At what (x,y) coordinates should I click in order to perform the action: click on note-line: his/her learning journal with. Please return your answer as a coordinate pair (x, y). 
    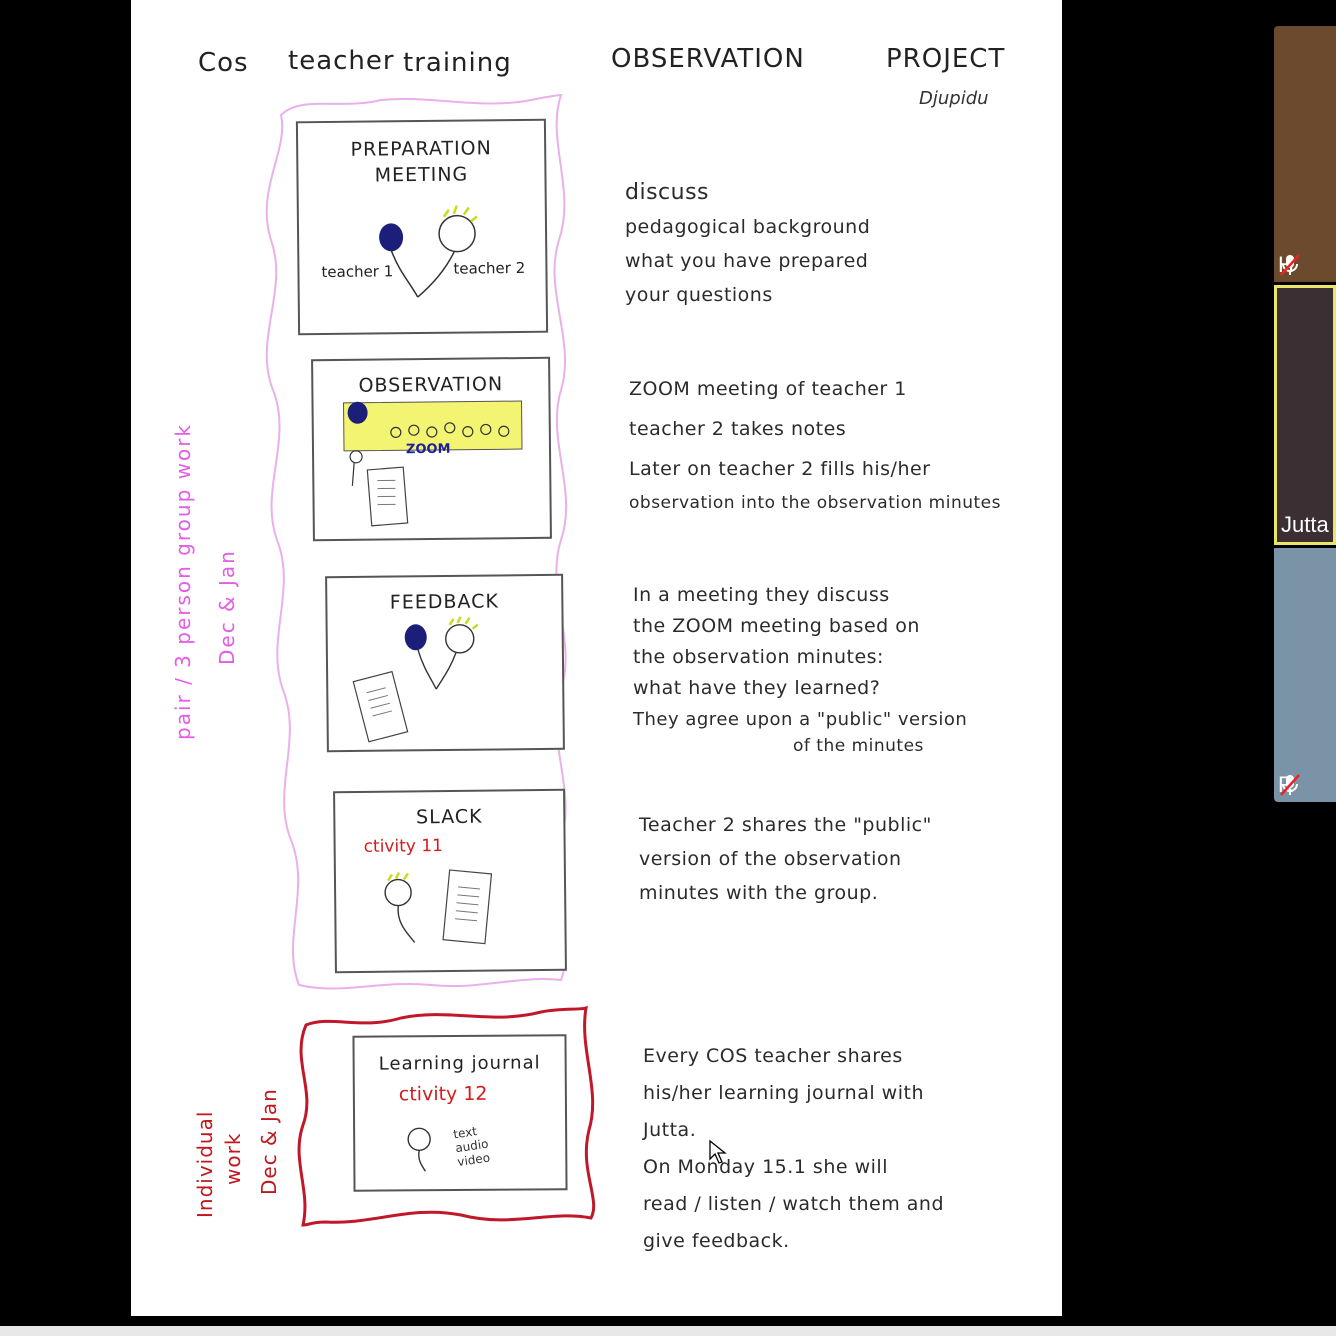
    Looking at the image, I should click on (783, 1093).